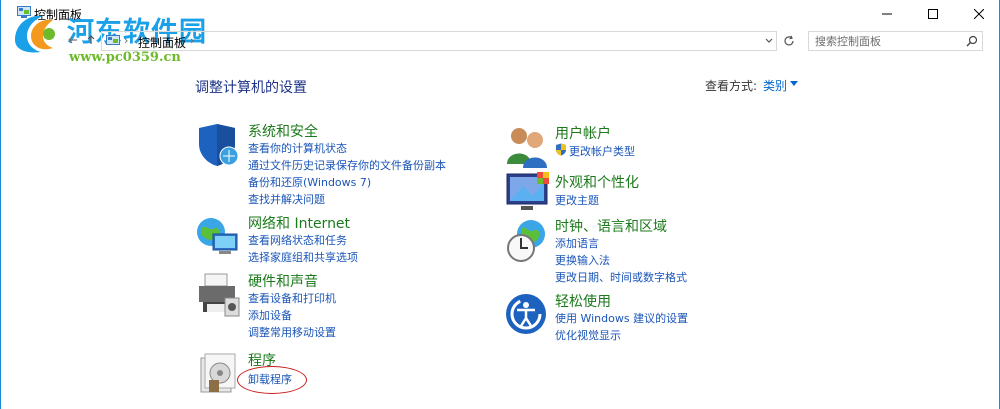  I want to click on users-icon, so click(528, 147).